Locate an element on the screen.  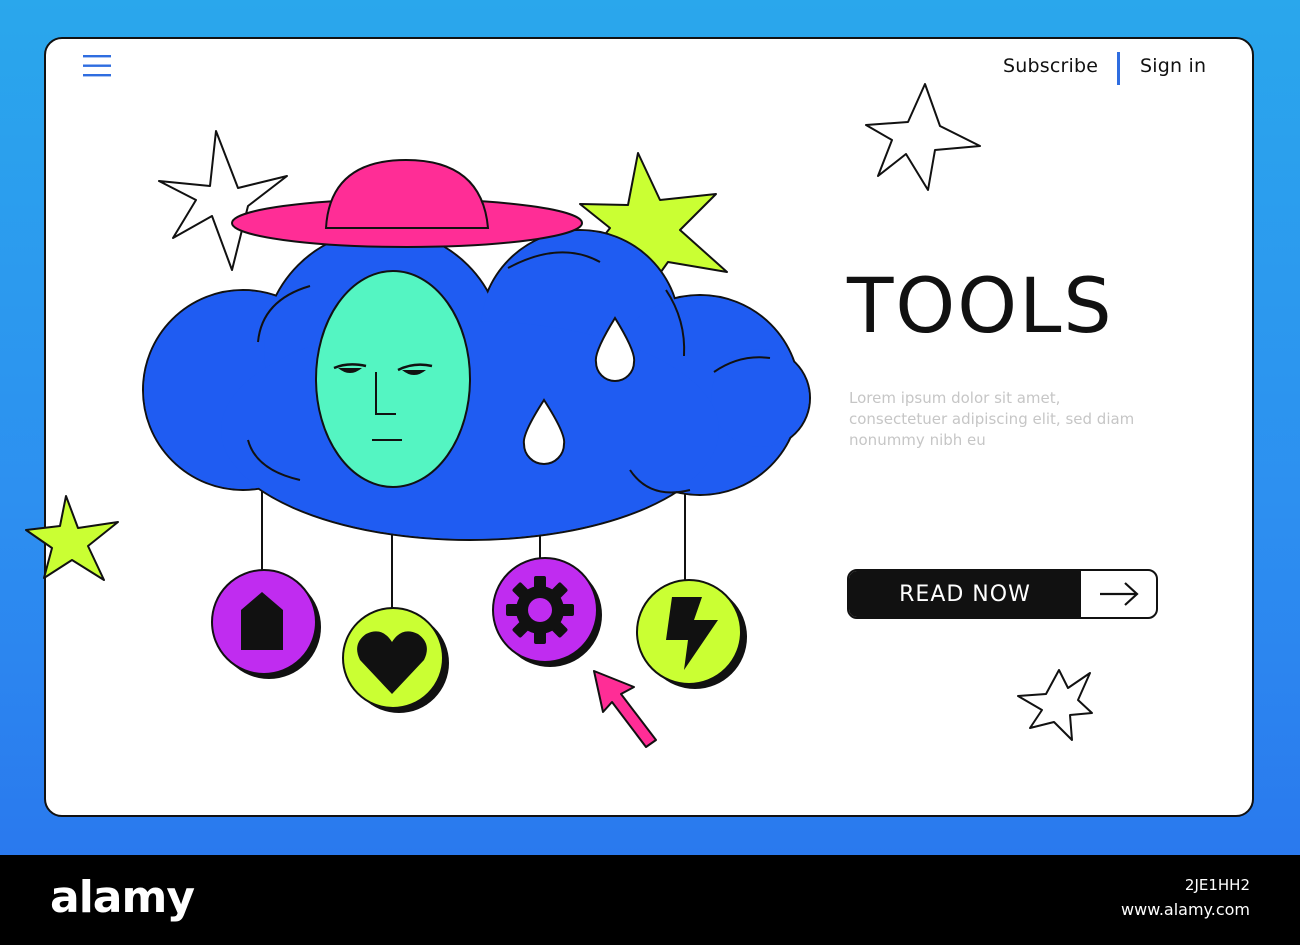
arrow-right-icon is located at coordinates (1118, 594).